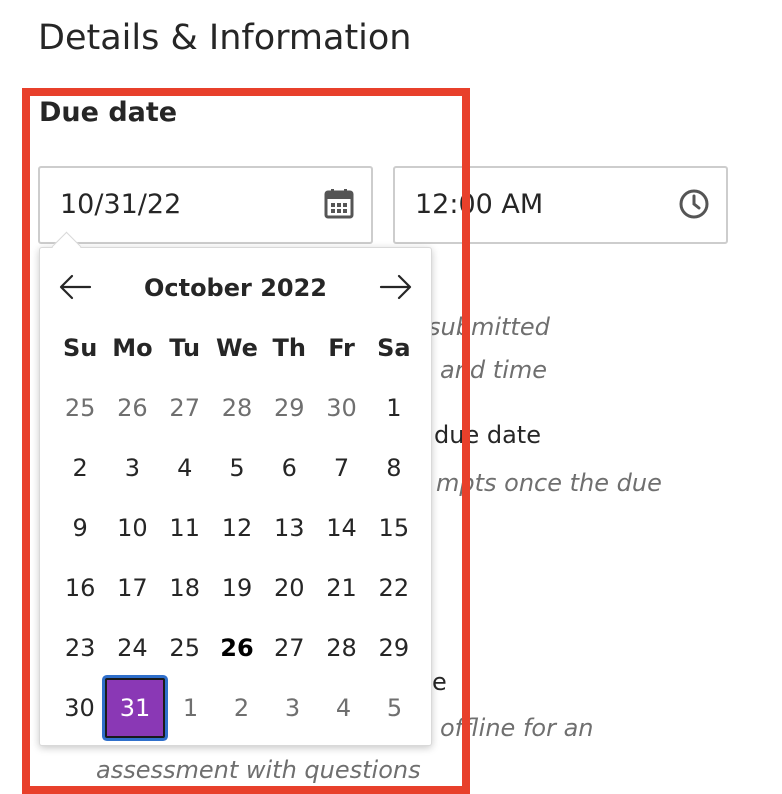 This screenshot has width=782, height=794. I want to click on calendar-day-number: 13, so click(289, 528).